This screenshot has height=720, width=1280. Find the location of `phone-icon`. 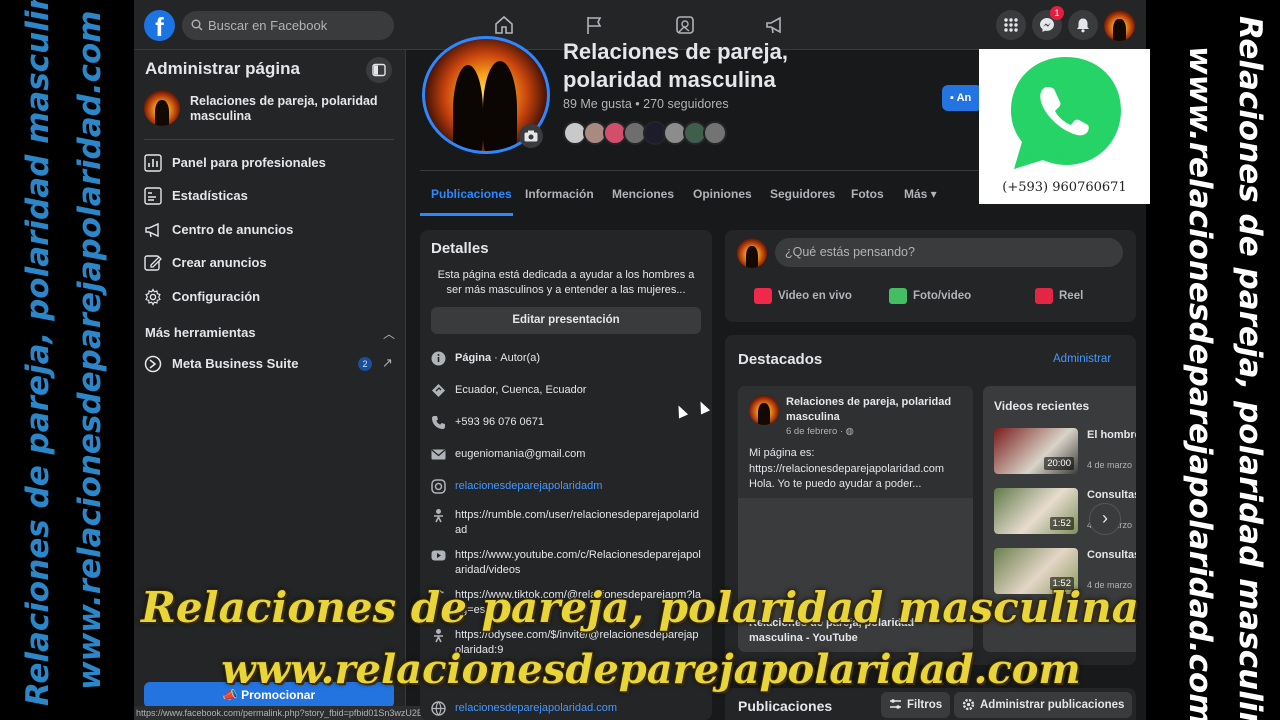

phone-icon is located at coordinates (438, 422).